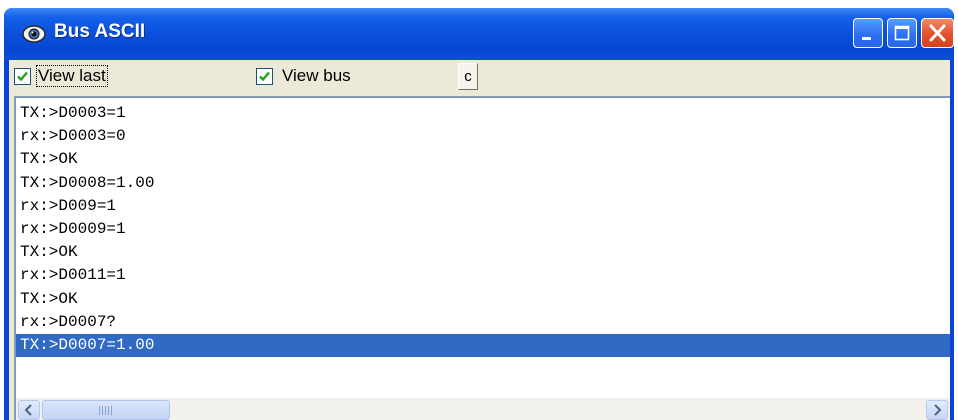  What do you see at coordinates (483, 206) in the screenshot?
I see `log-line: rx:>D009=1` at bounding box center [483, 206].